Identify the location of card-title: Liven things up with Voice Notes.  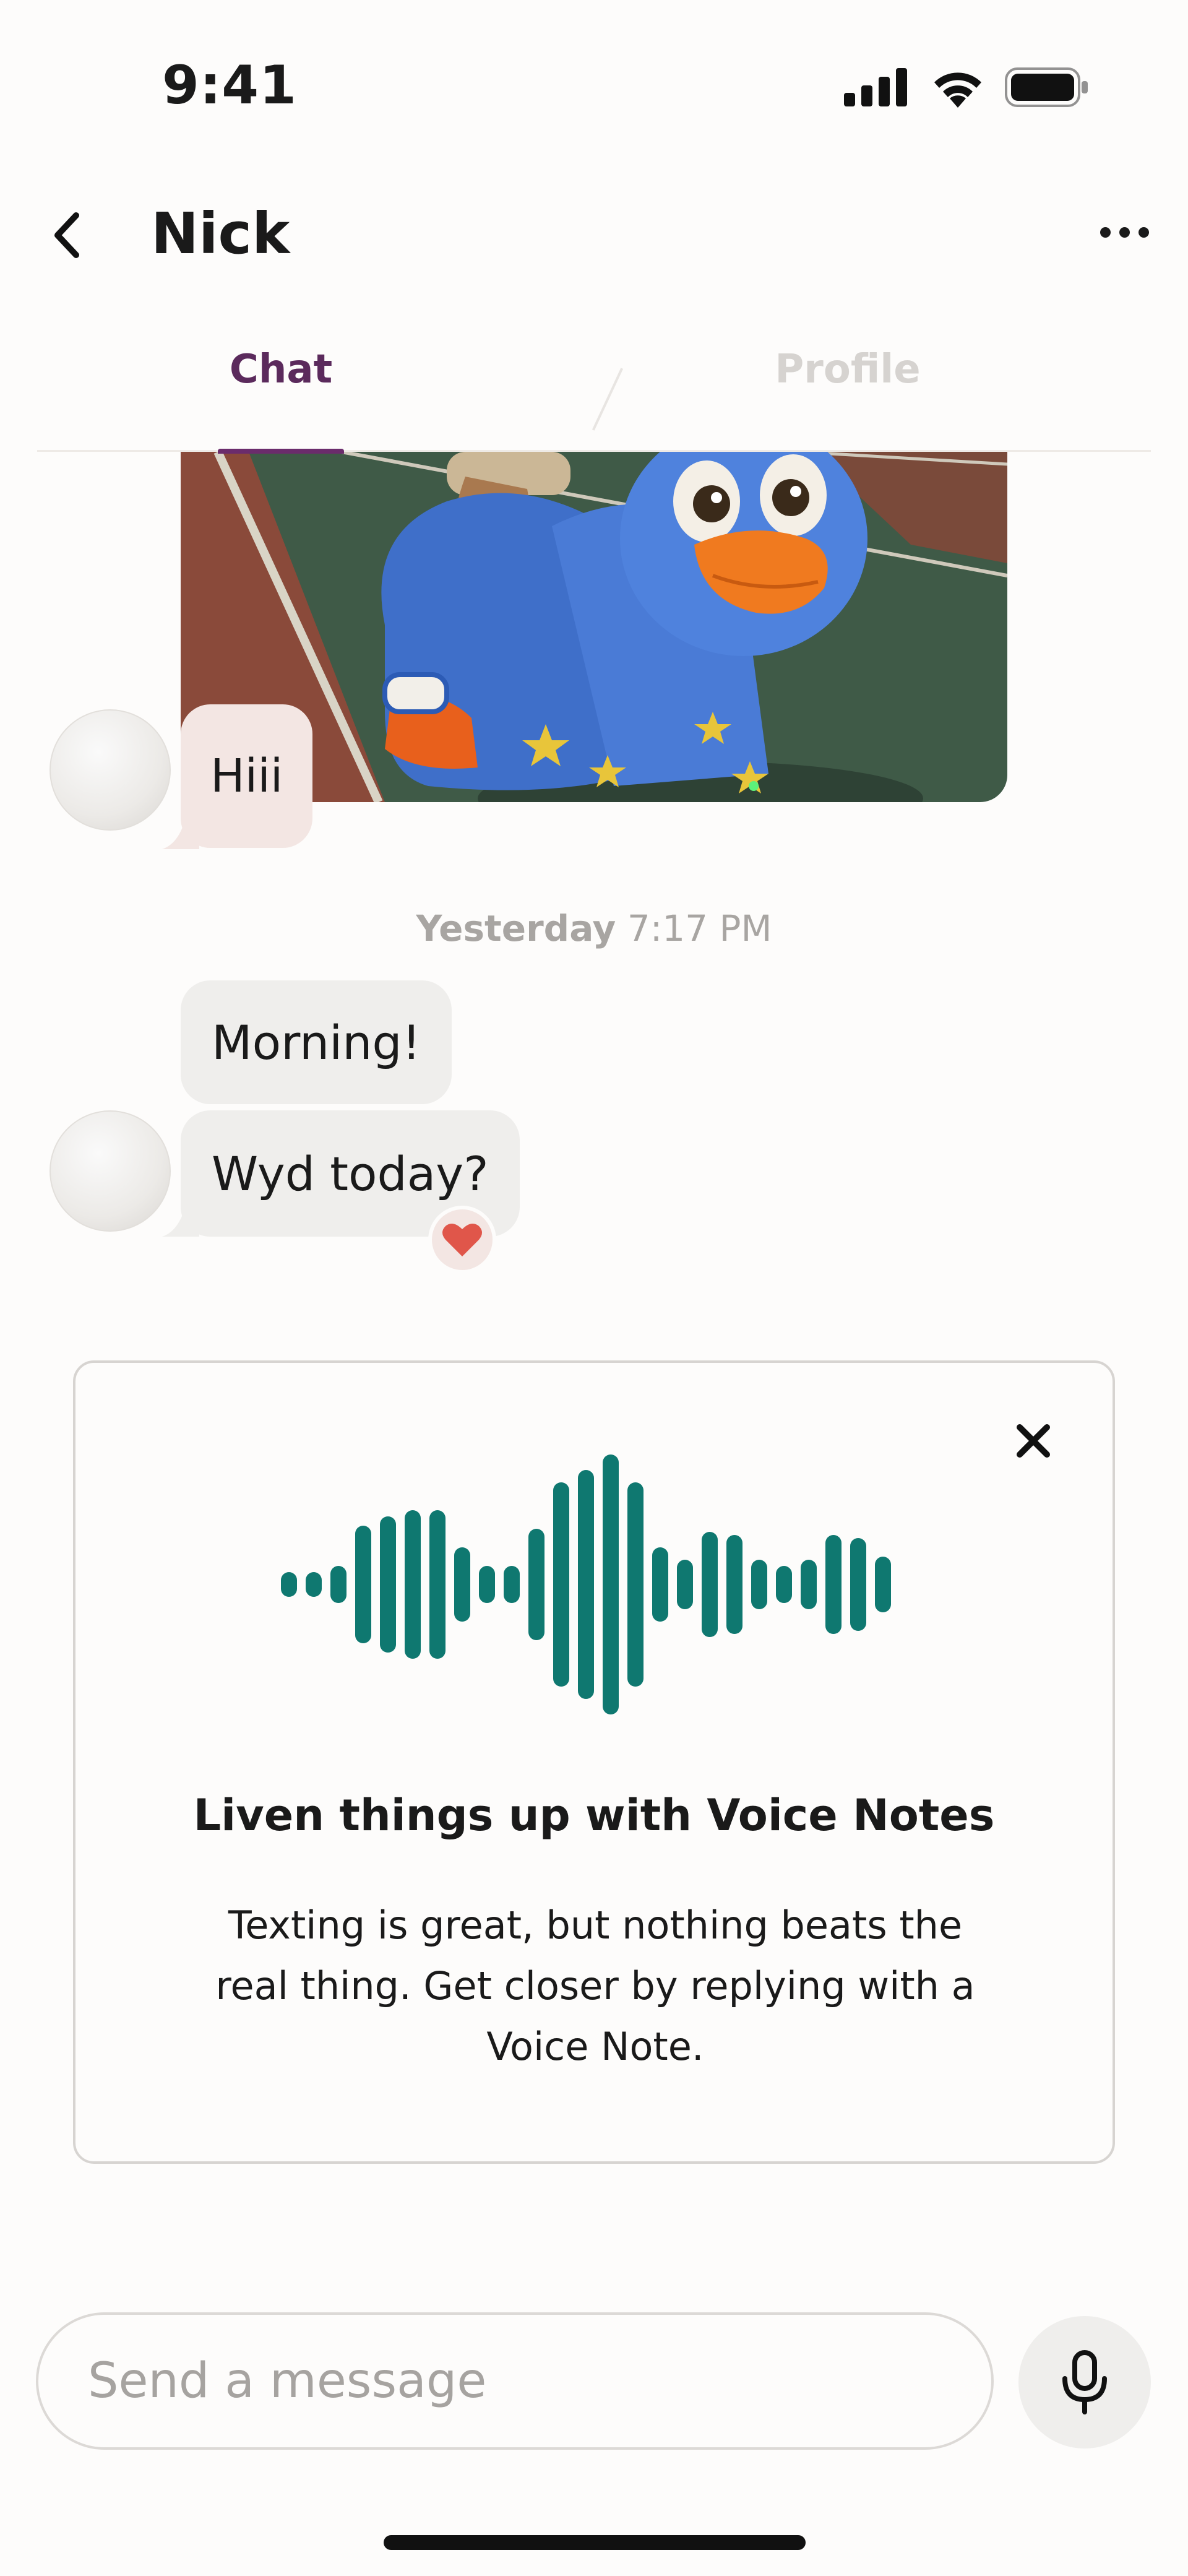
(594, 1815).